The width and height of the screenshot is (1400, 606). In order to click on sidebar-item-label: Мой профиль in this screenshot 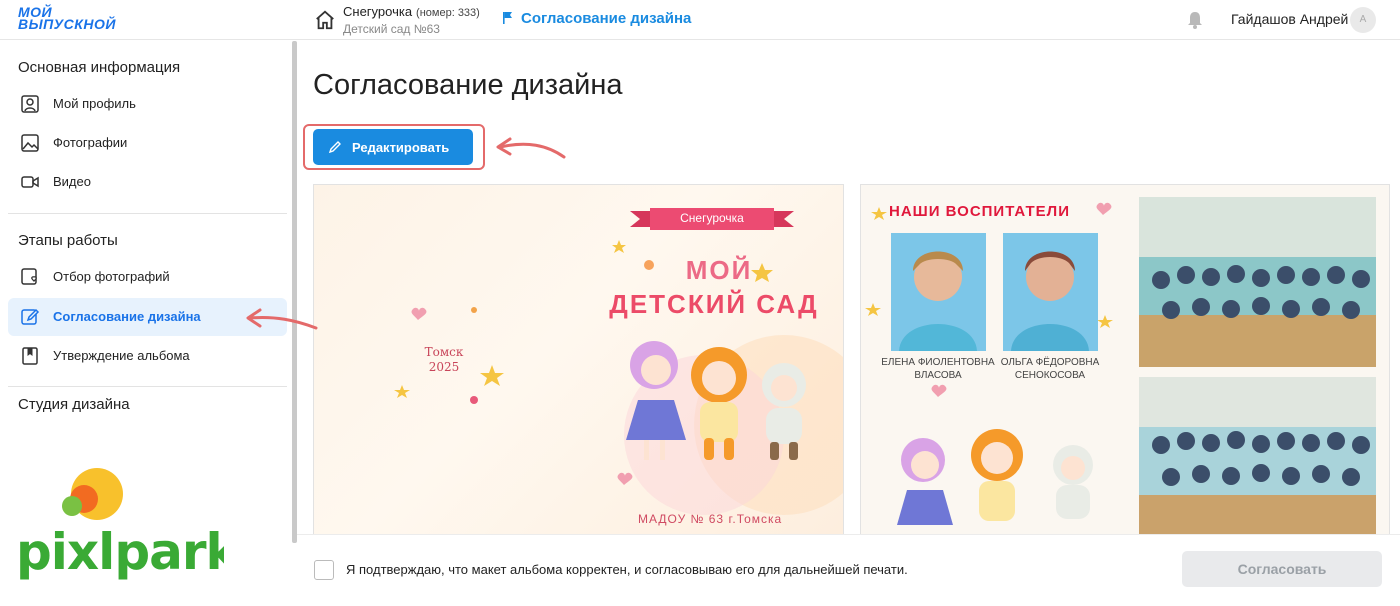, I will do `click(94, 103)`.